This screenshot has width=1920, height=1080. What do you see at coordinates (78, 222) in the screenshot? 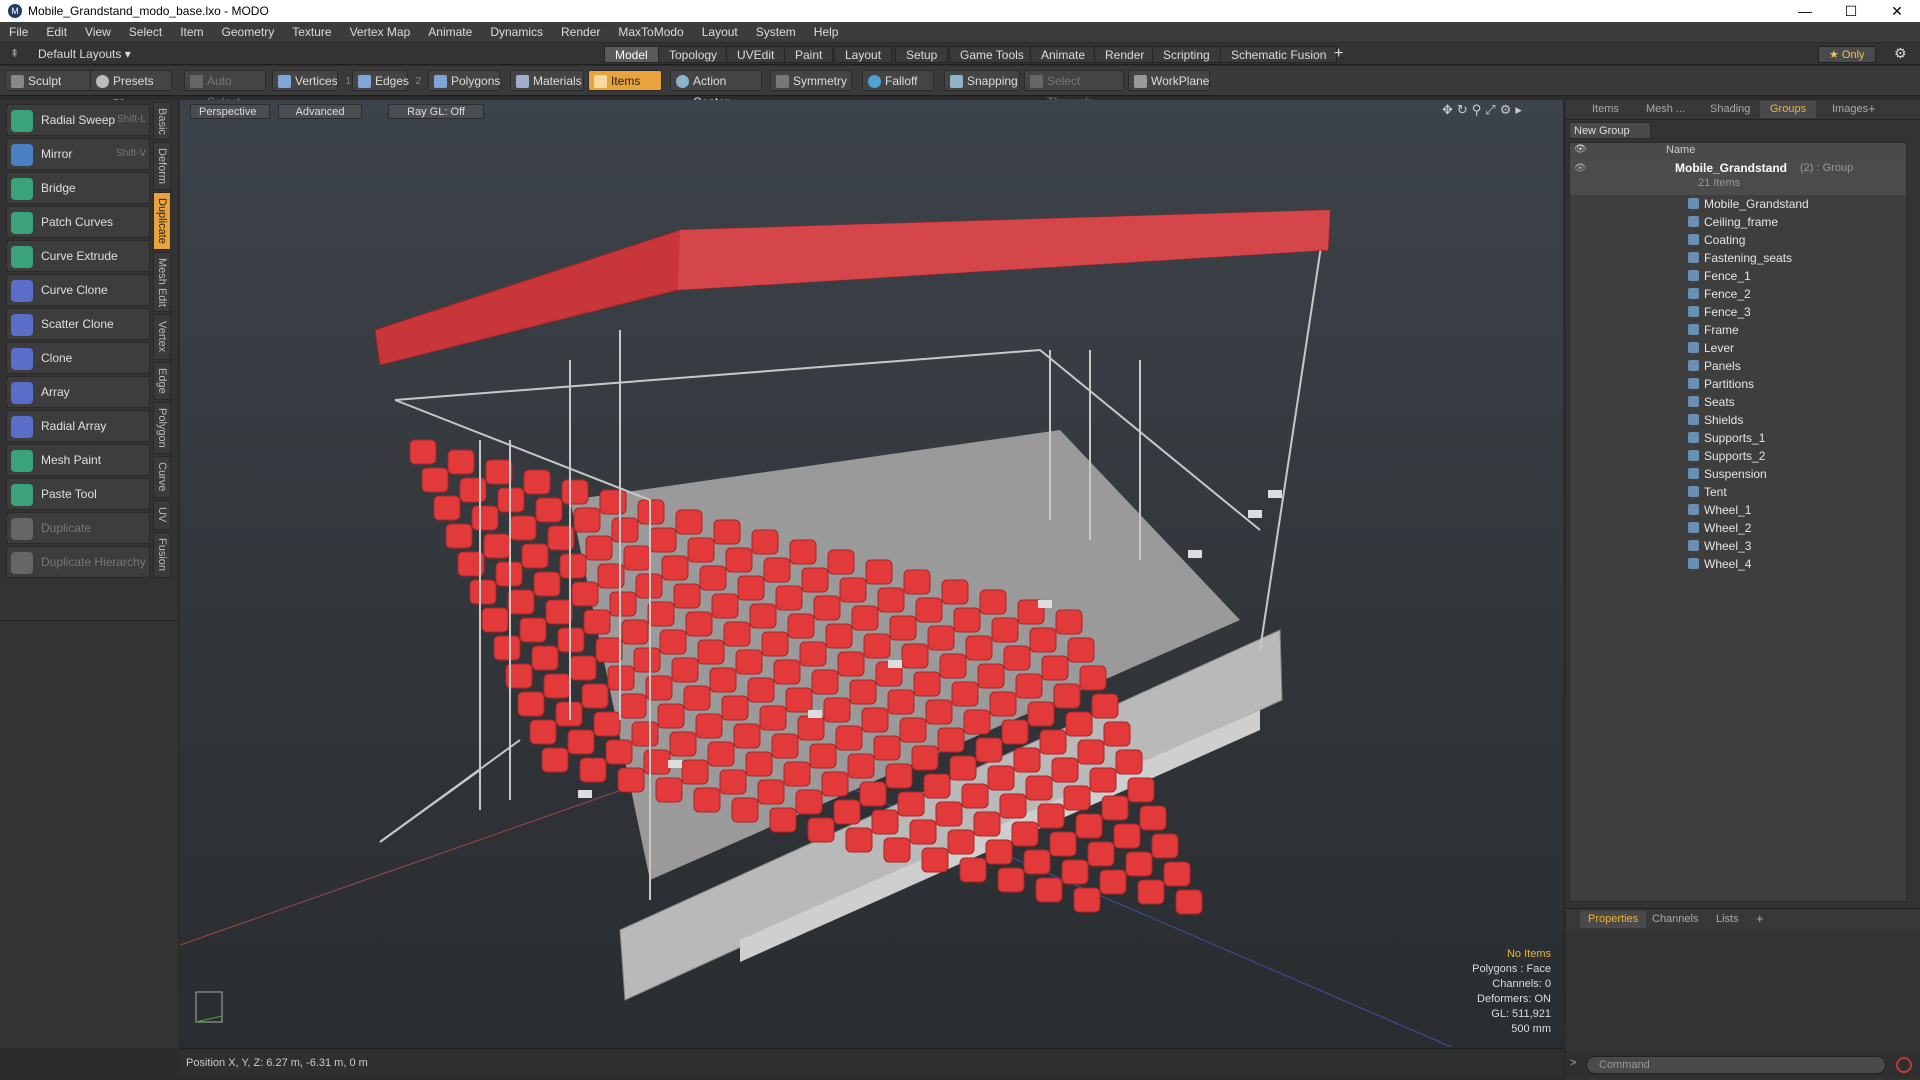
I see `patch-curves-button: Patch Curves` at bounding box center [78, 222].